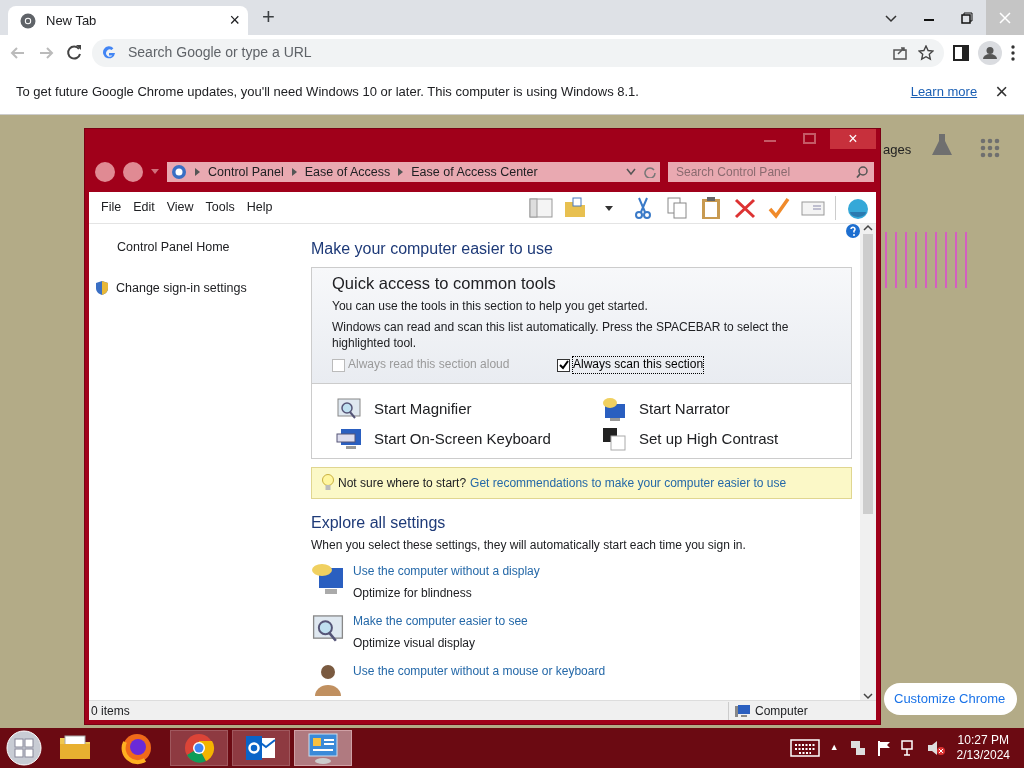 This screenshot has width=1024, height=768. What do you see at coordinates (105, 172) in the screenshot?
I see `back-button` at bounding box center [105, 172].